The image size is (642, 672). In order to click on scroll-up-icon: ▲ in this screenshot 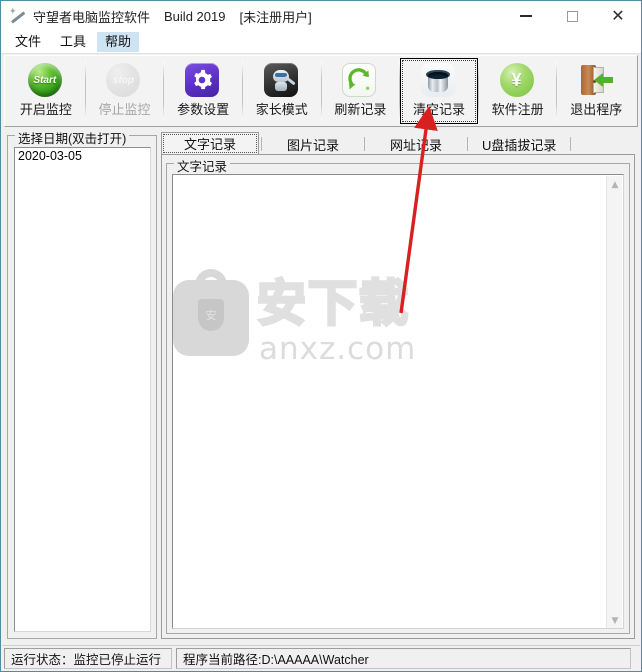, I will do `click(615, 184)`.